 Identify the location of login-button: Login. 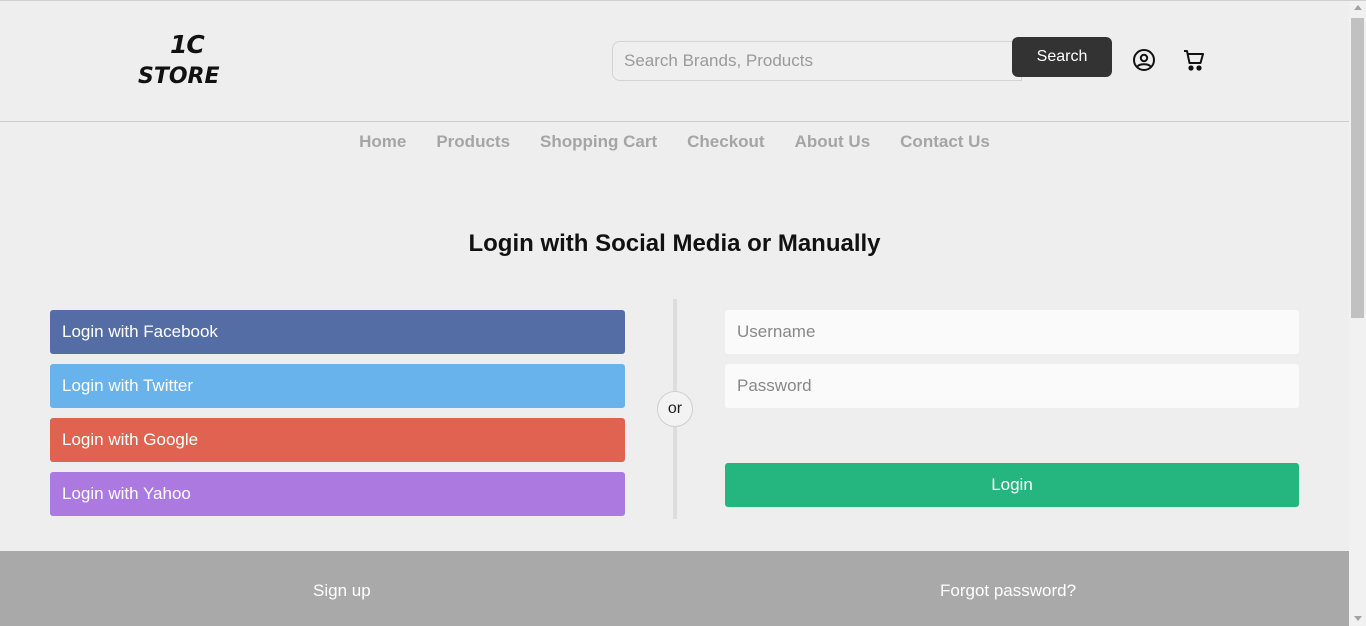
(1012, 485).